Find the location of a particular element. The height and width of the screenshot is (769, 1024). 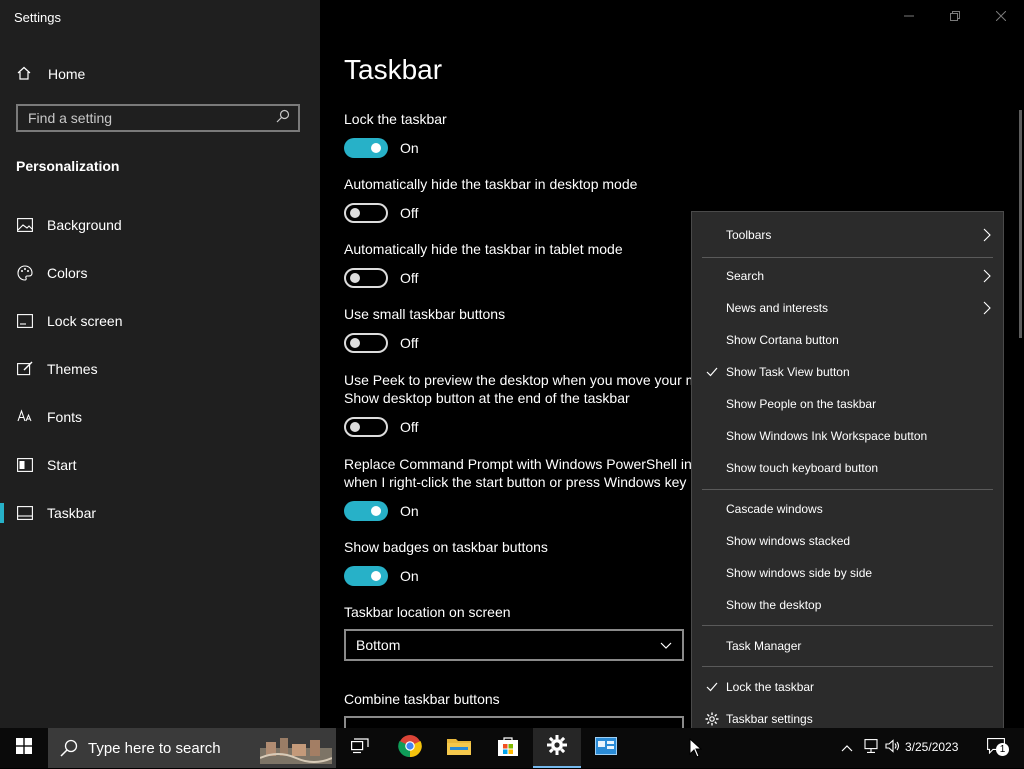

sidebar-item-background: Background is located at coordinates (160, 225).